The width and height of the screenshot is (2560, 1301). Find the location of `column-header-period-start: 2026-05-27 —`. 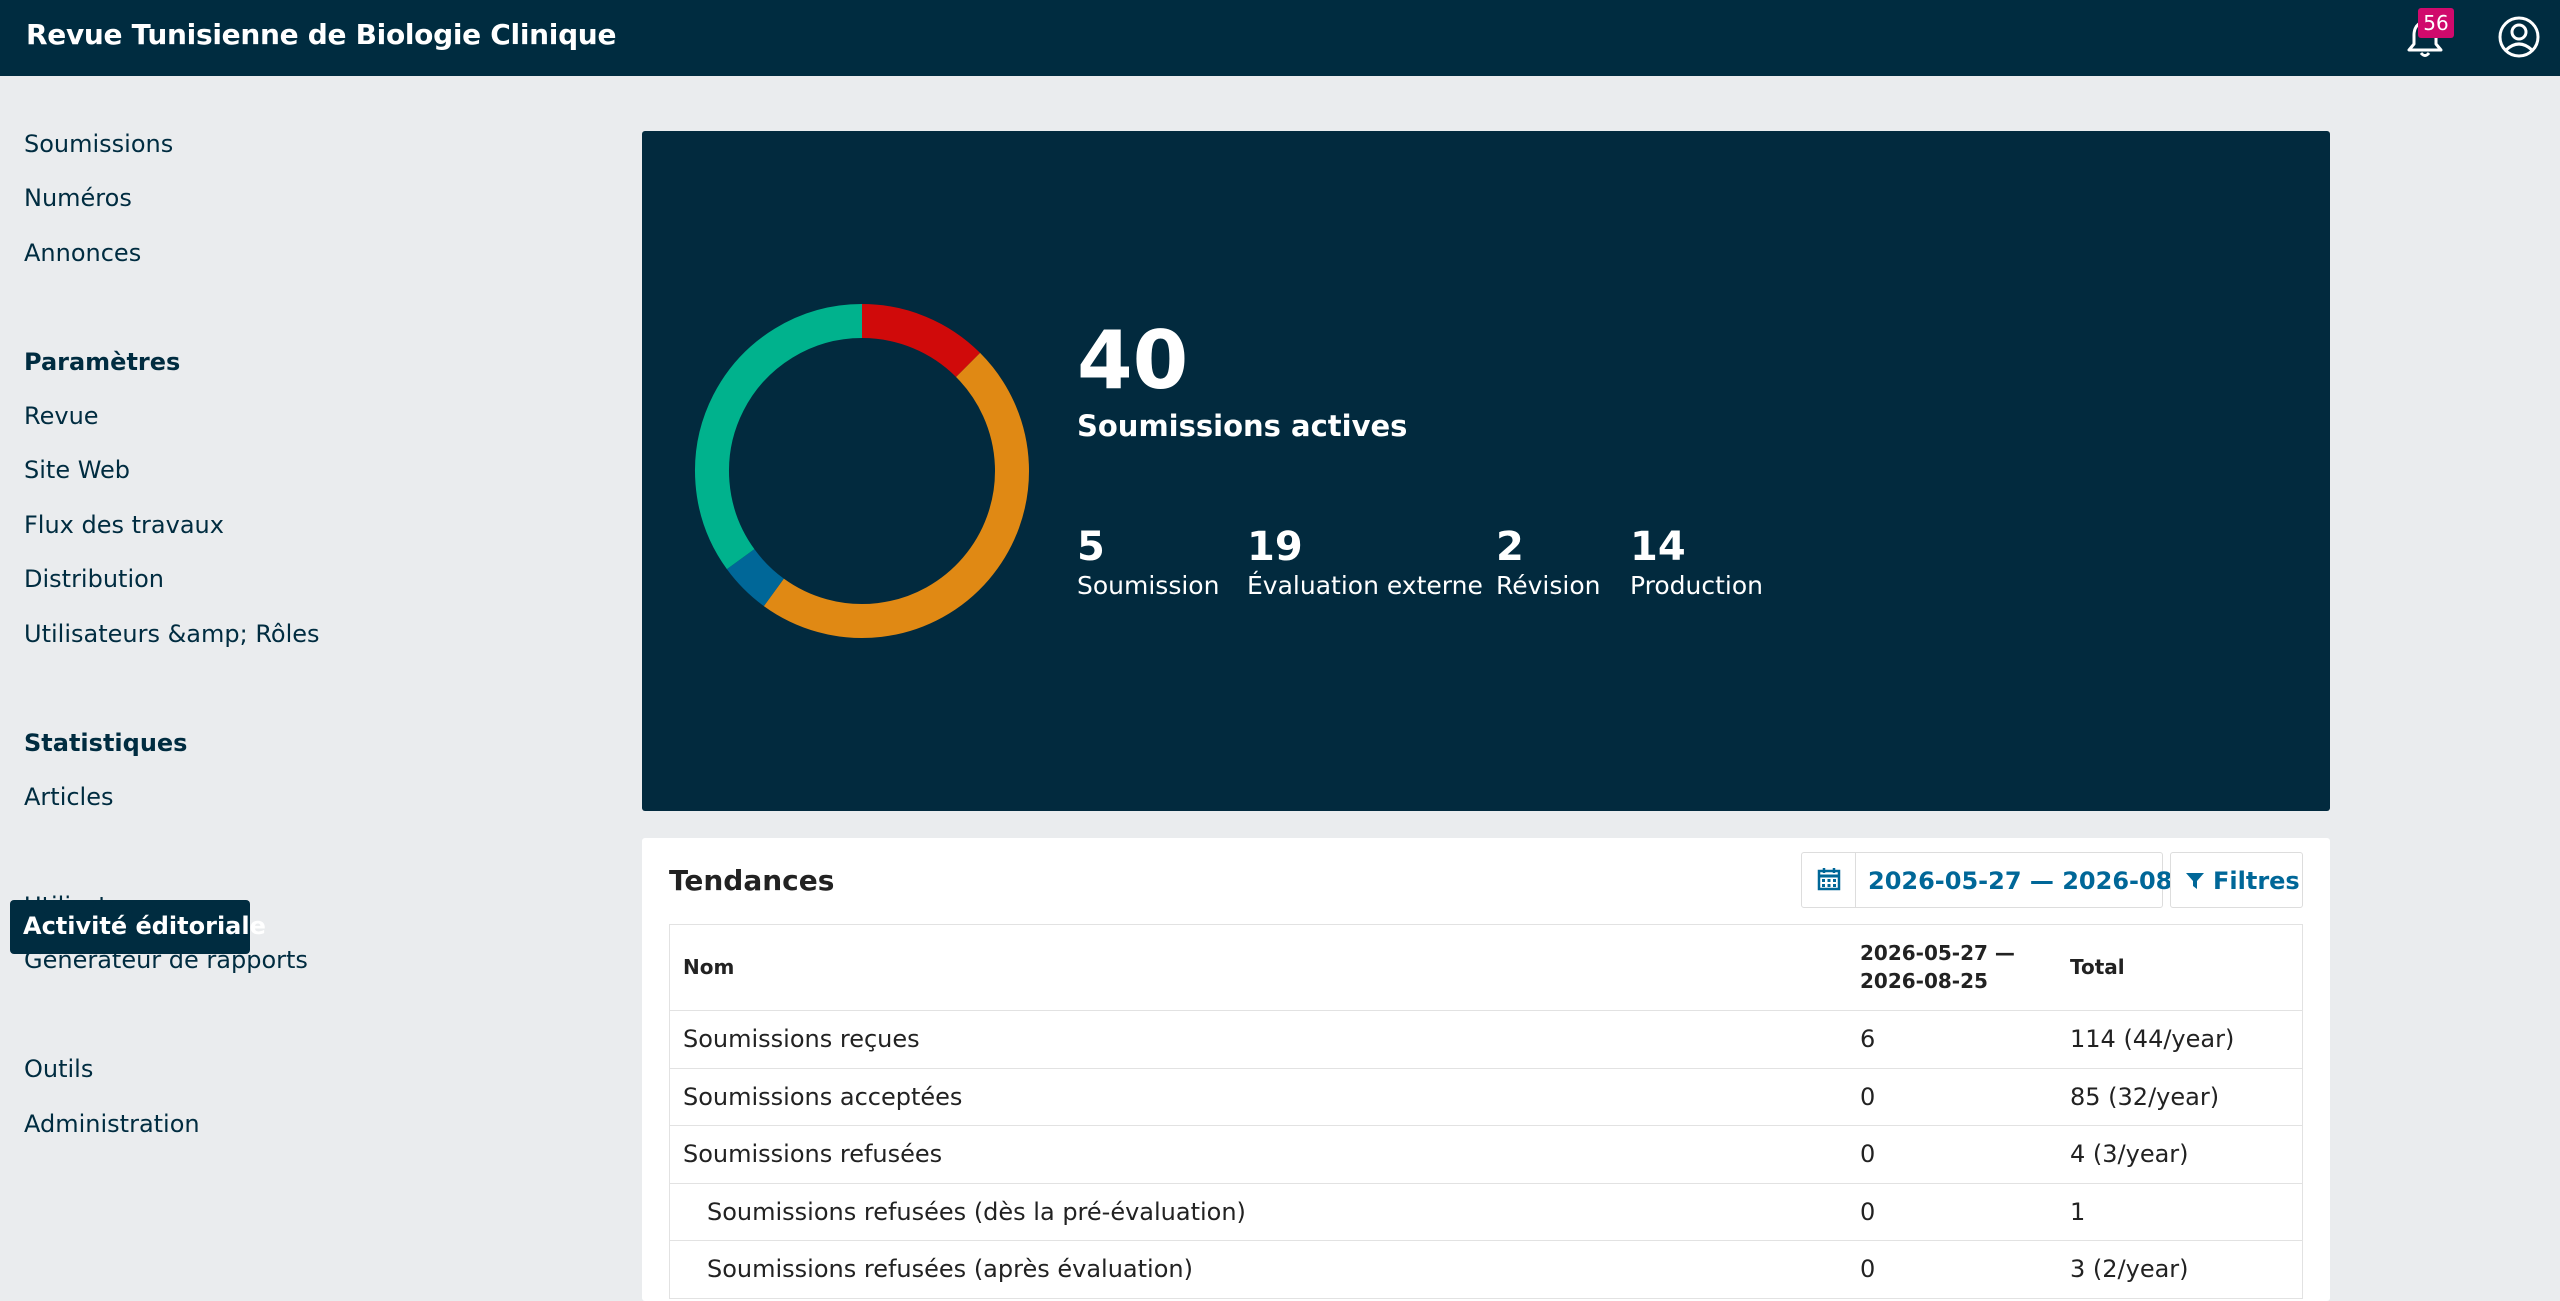

column-header-period-start: 2026-05-27 — is located at coordinates (1937, 953).